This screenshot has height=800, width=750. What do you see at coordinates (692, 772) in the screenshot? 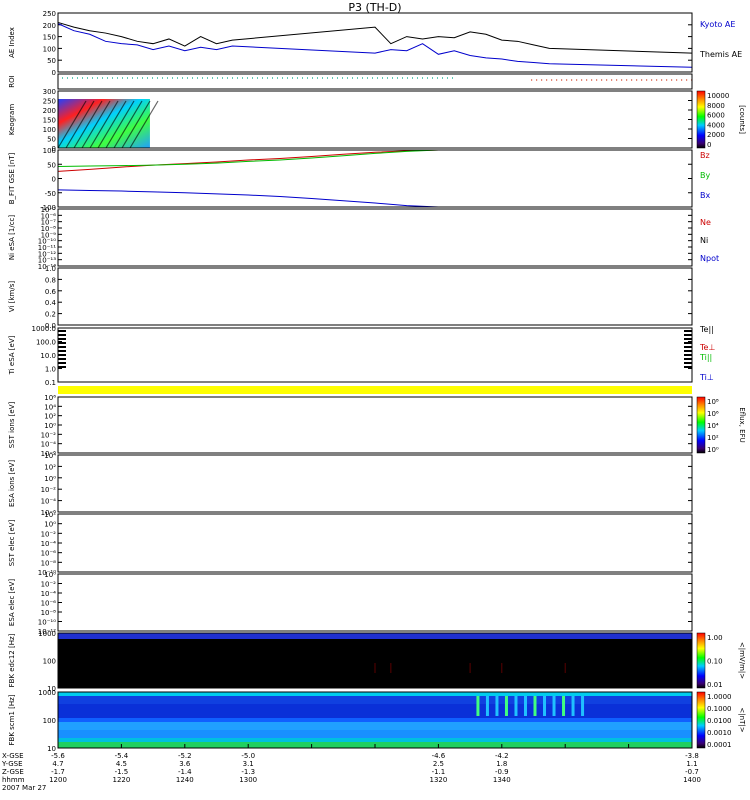
I see `footer-value: -0.7` at bounding box center [692, 772].